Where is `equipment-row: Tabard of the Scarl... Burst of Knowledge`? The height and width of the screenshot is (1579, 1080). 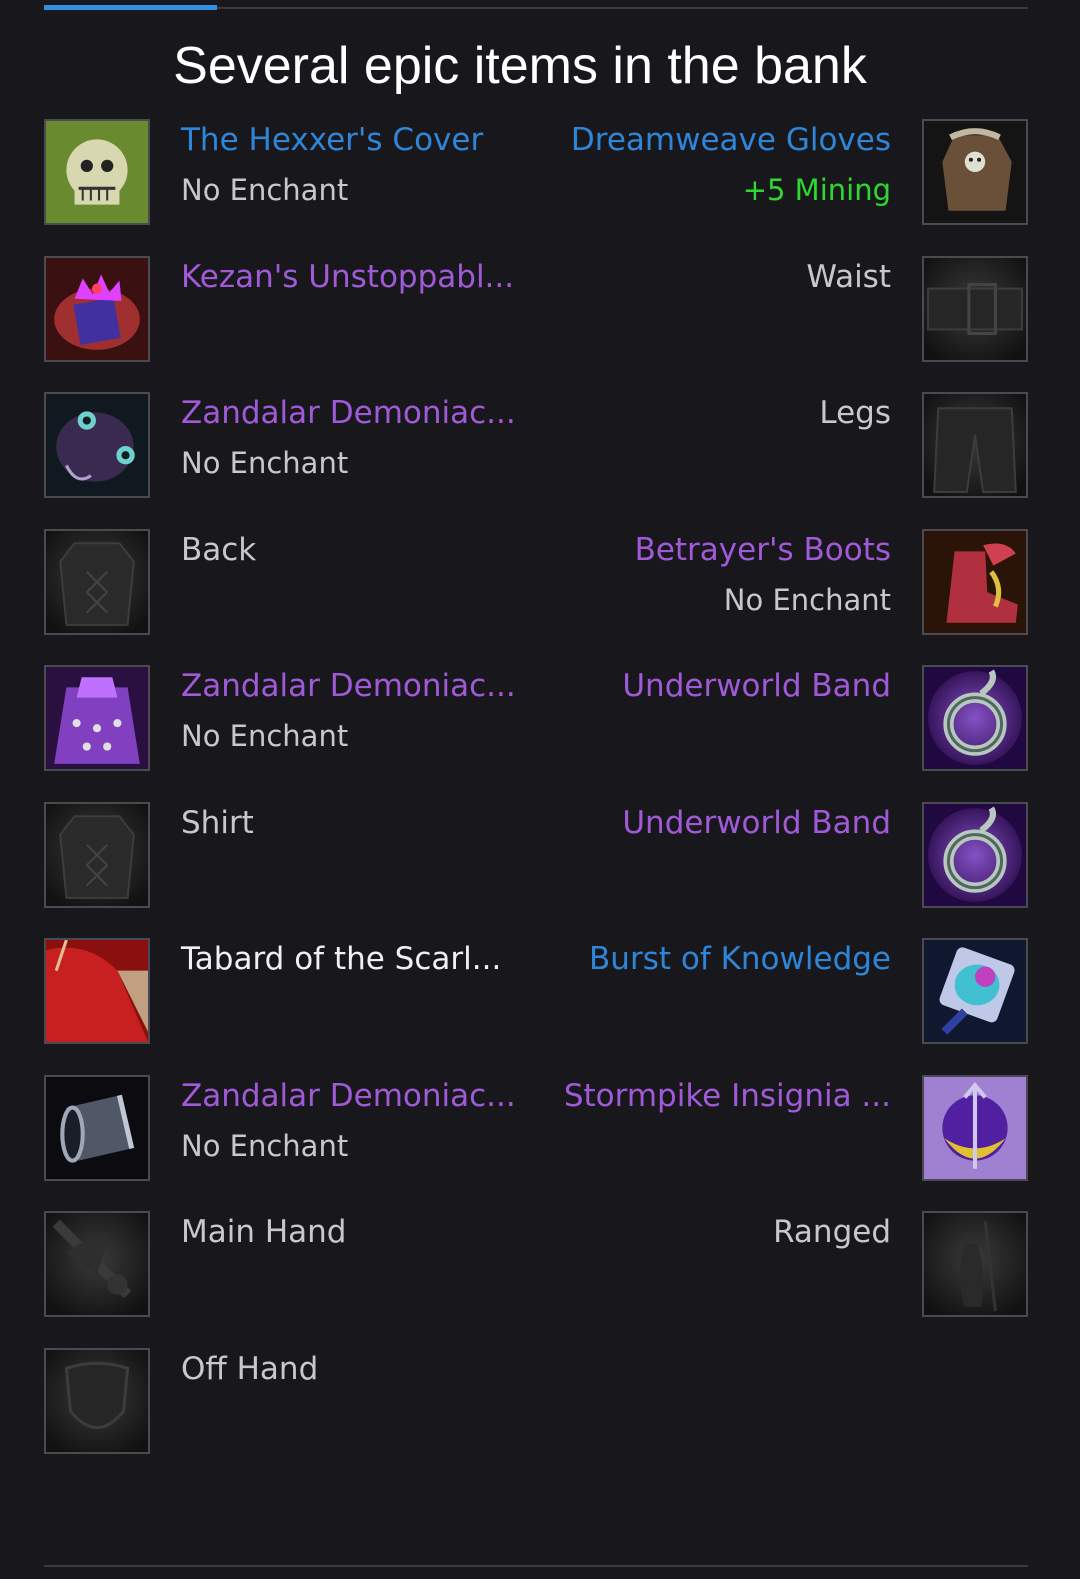 equipment-row: Tabard of the Scarl... Burst of Knowledge is located at coordinates (540, 993).